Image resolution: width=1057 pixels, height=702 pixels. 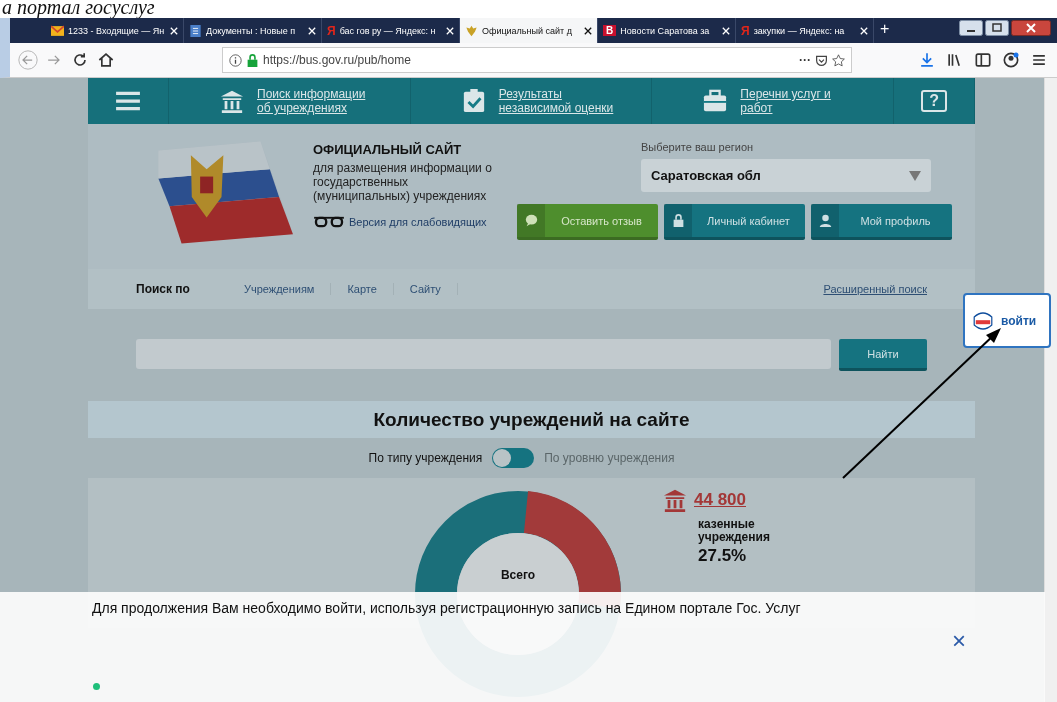 I want to click on letter-badge-icon: B, so click(x=610, y=30).